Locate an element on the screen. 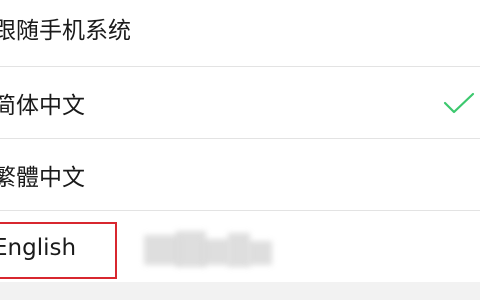 The image size is (480, 300). language-option-label: 繁體中文 is located at coordinates (42, 177).